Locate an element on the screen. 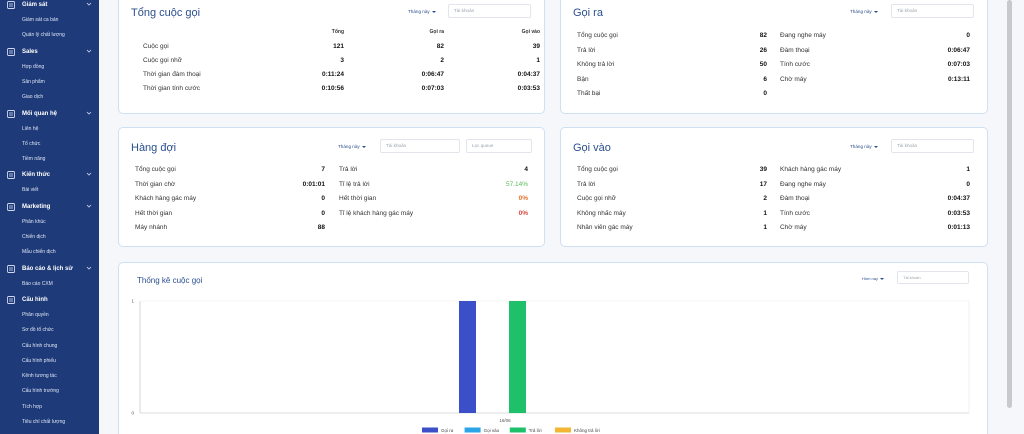 The width and height of the screenshot is (1024, 434). stat-label: Đàm thoại is located at coordinates (795, 50).